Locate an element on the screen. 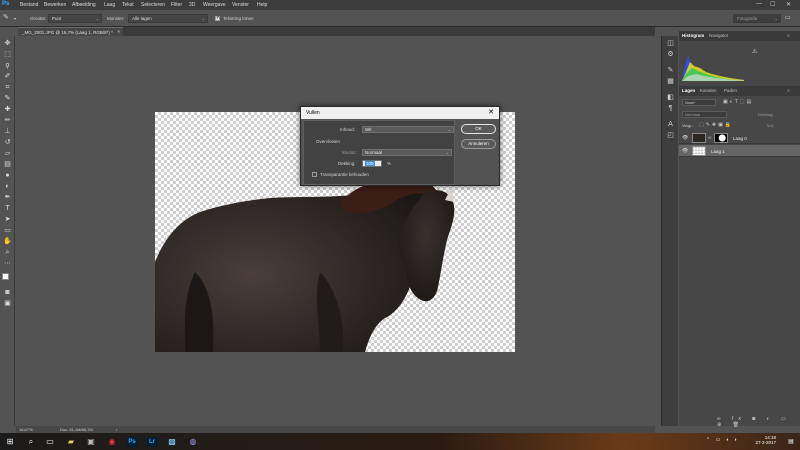 This screenshot has height=450, width=800. brush-icon: ✏ is located at coordinates (7, 120).